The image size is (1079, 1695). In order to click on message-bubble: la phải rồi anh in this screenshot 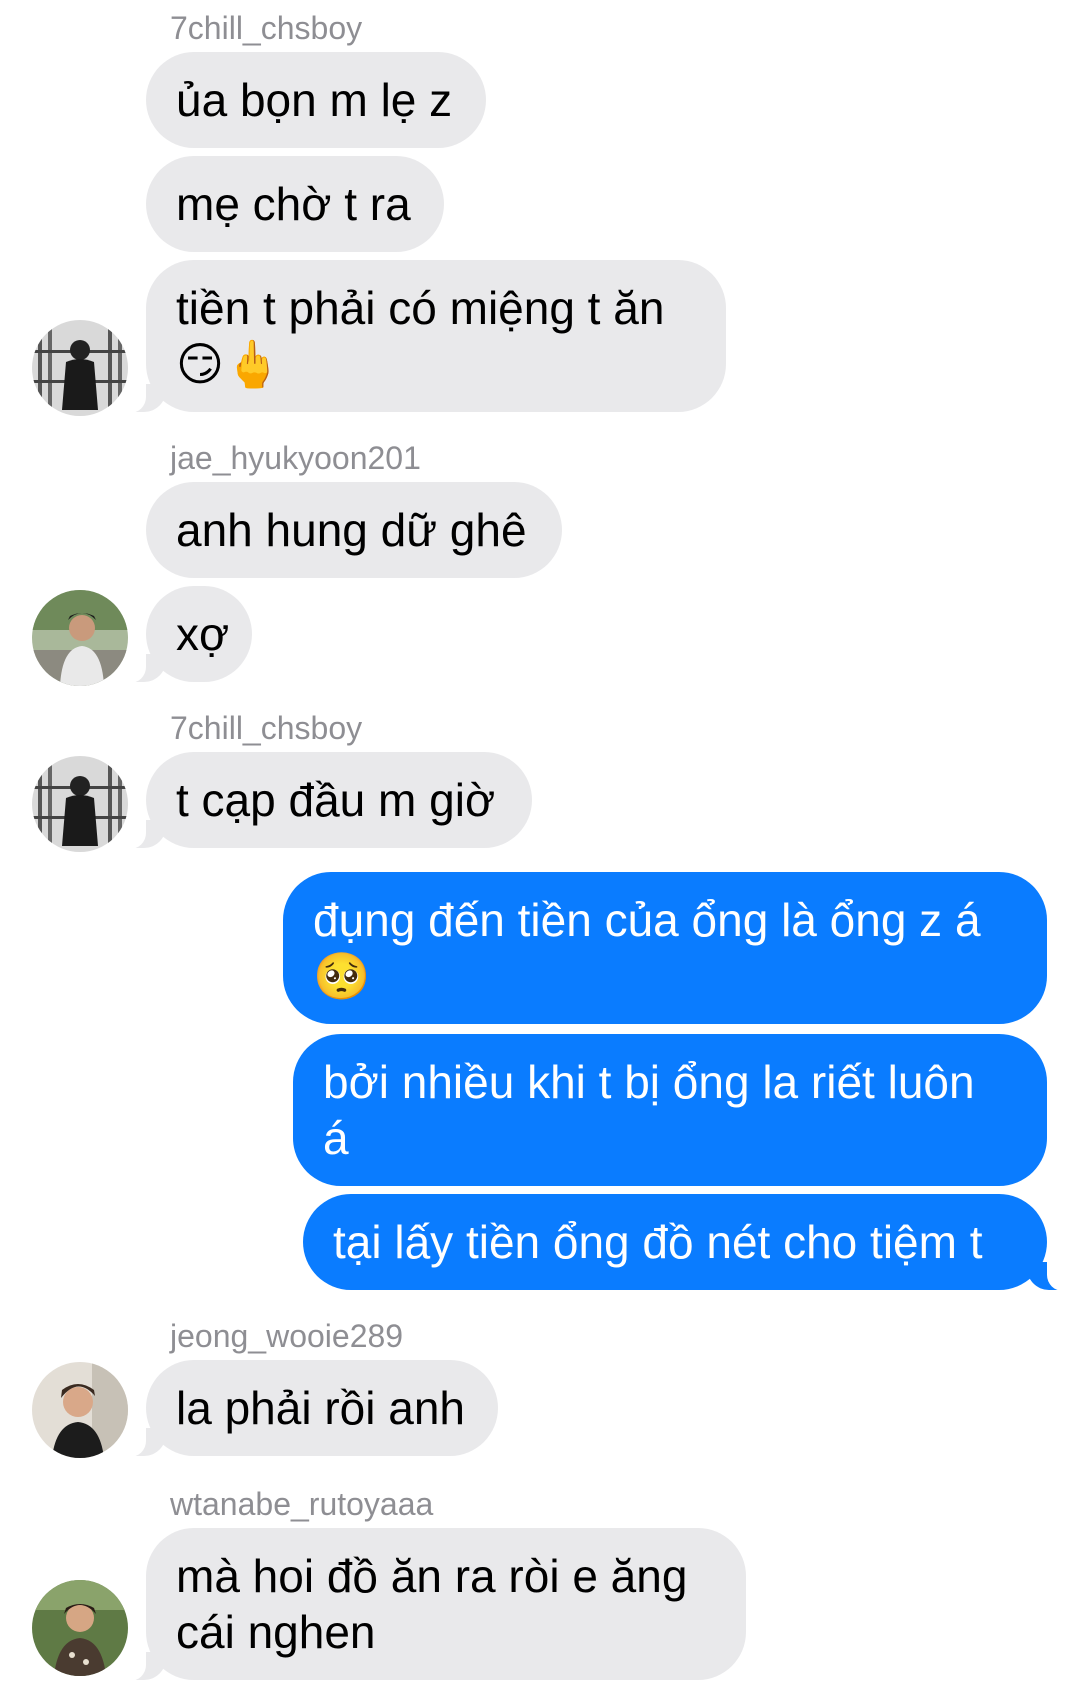, I will do `click(310, 1408)`.